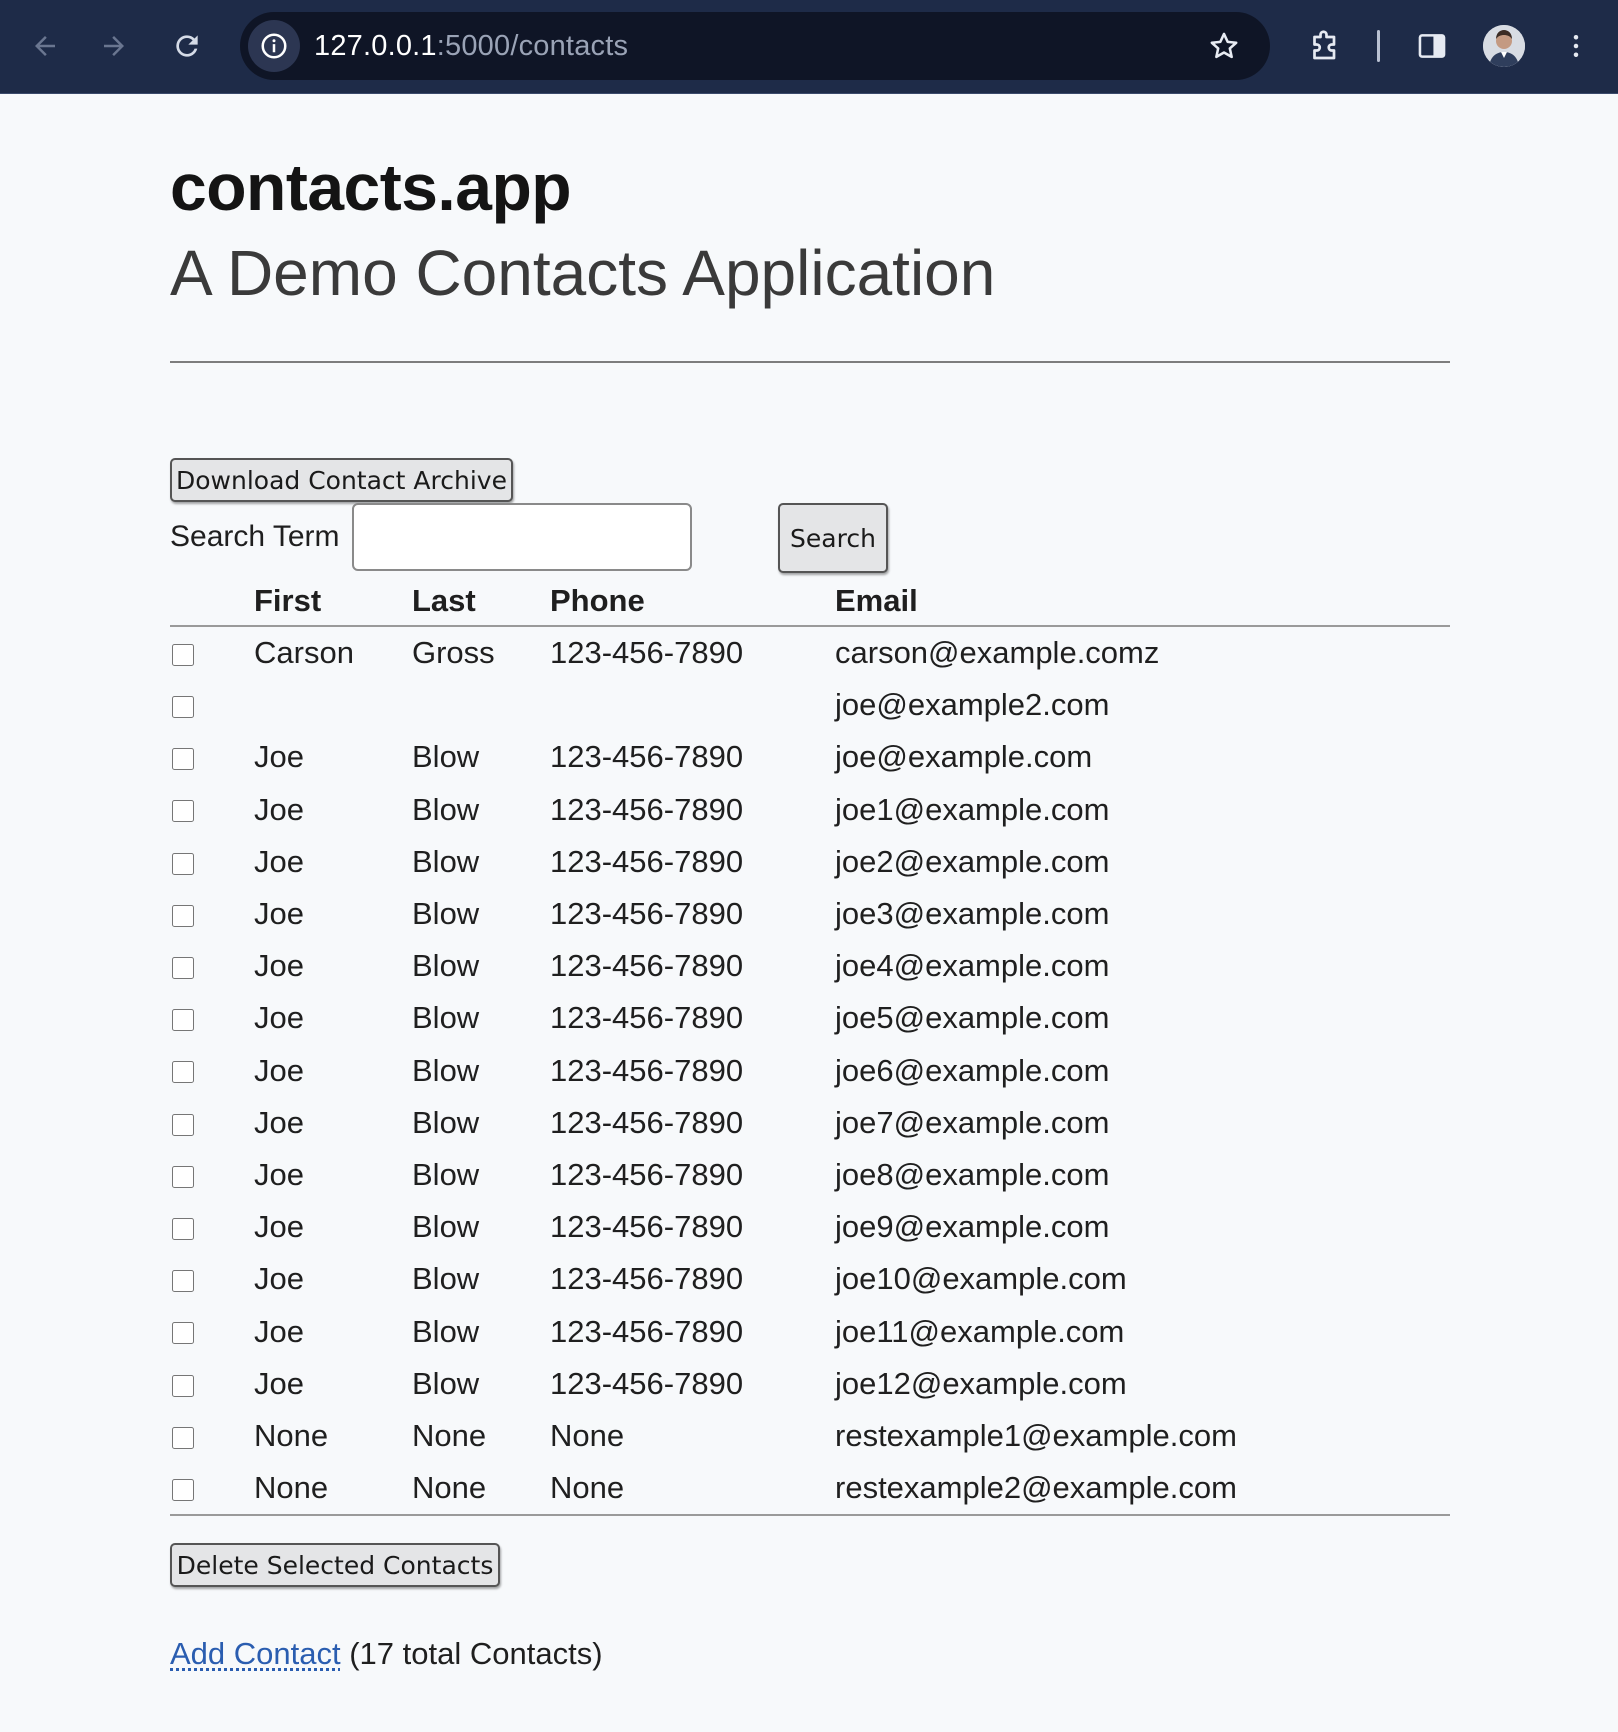 The image size is (1618, 1732). What do you see at coordinates (187, 46) in the screenshot?
I see `reload-icon` at bounding box center [187, 46].